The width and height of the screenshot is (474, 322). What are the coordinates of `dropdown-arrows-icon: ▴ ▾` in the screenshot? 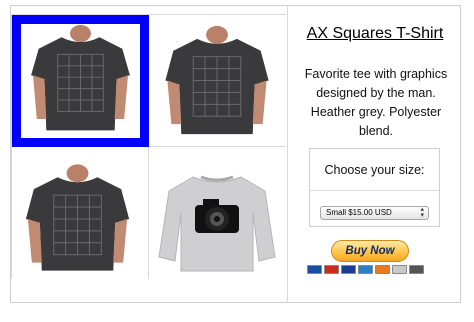 It's located at (422, 212).